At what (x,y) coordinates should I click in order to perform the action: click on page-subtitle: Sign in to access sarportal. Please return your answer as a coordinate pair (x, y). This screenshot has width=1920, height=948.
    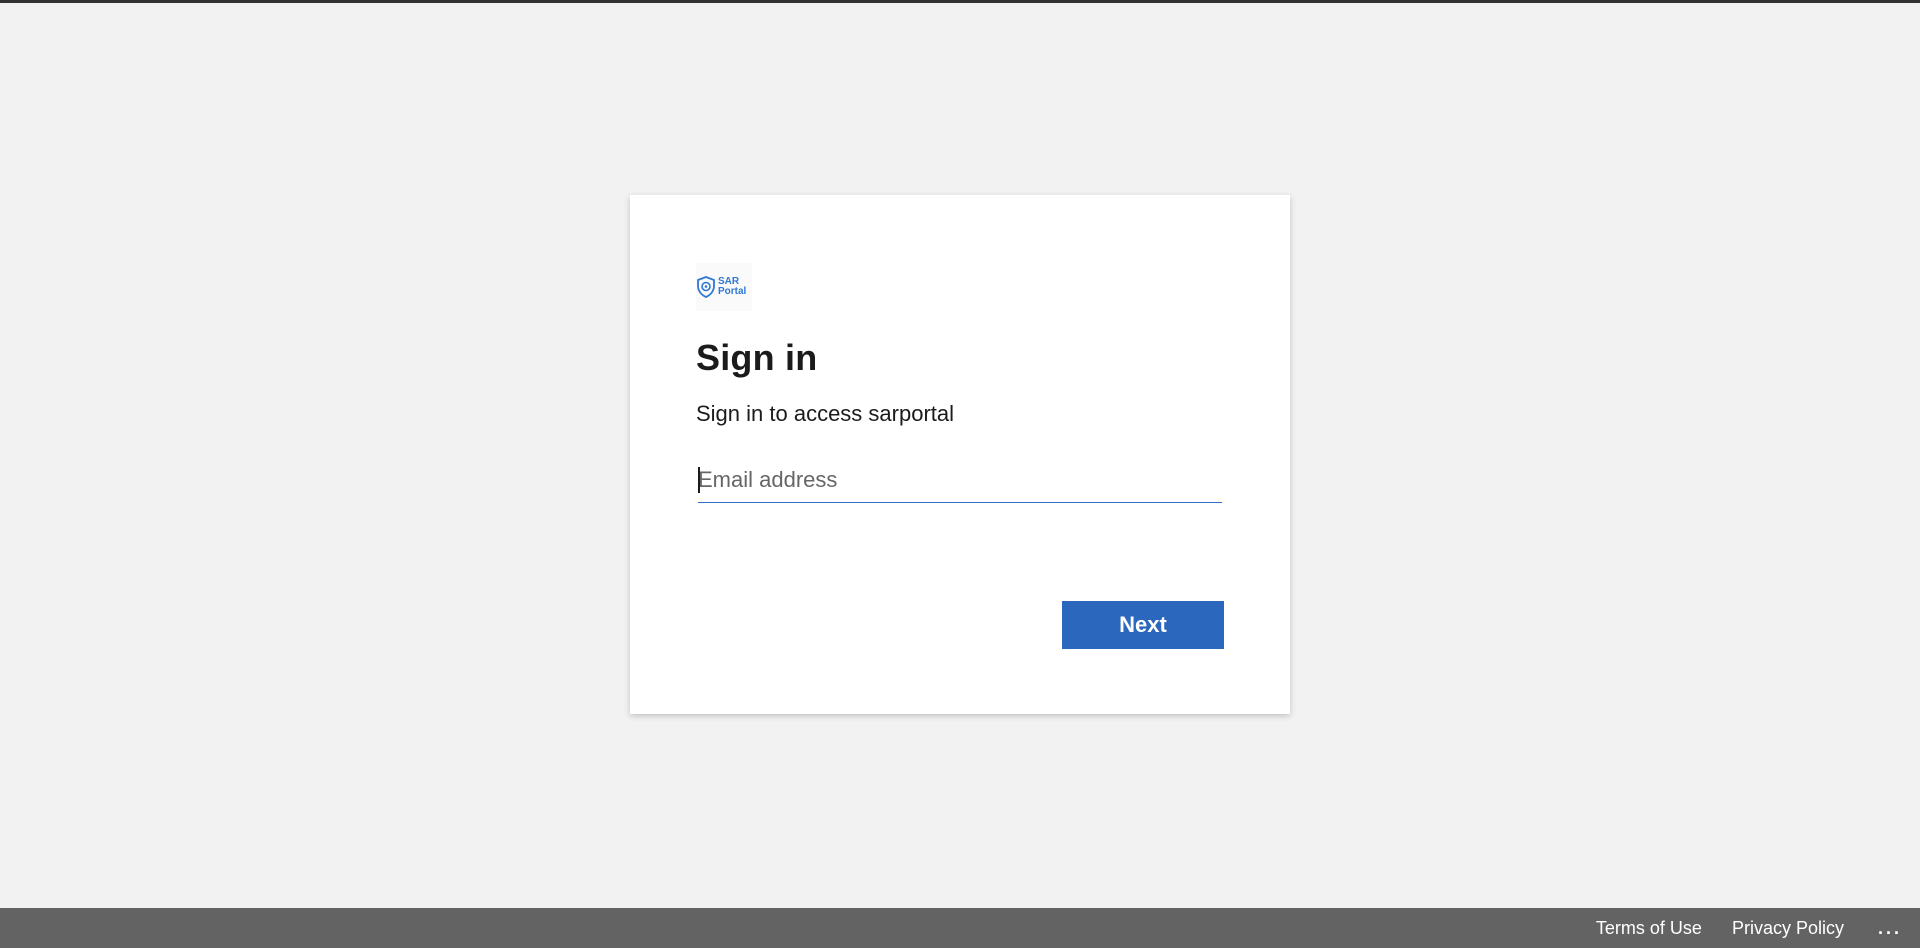
    Looking at the image, I should click on (825, 413).